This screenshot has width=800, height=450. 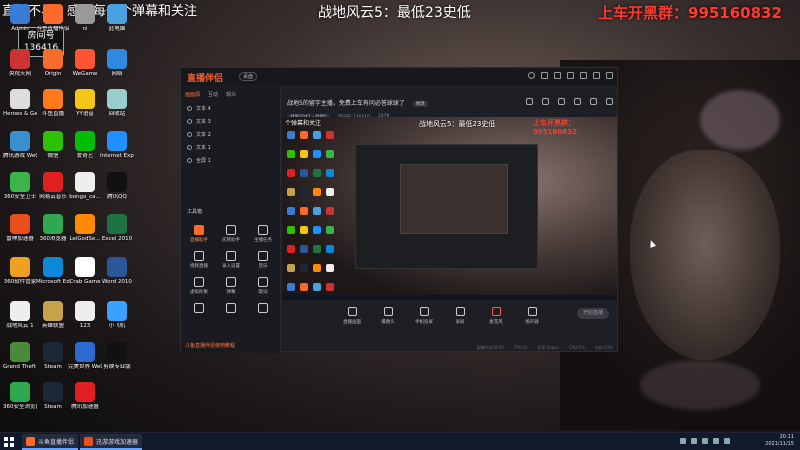 What do you see at coordinates (20, 396) in the screenshot?
I see `desktop-icon: 360安全浏览器` at bounding box center [20, 396].